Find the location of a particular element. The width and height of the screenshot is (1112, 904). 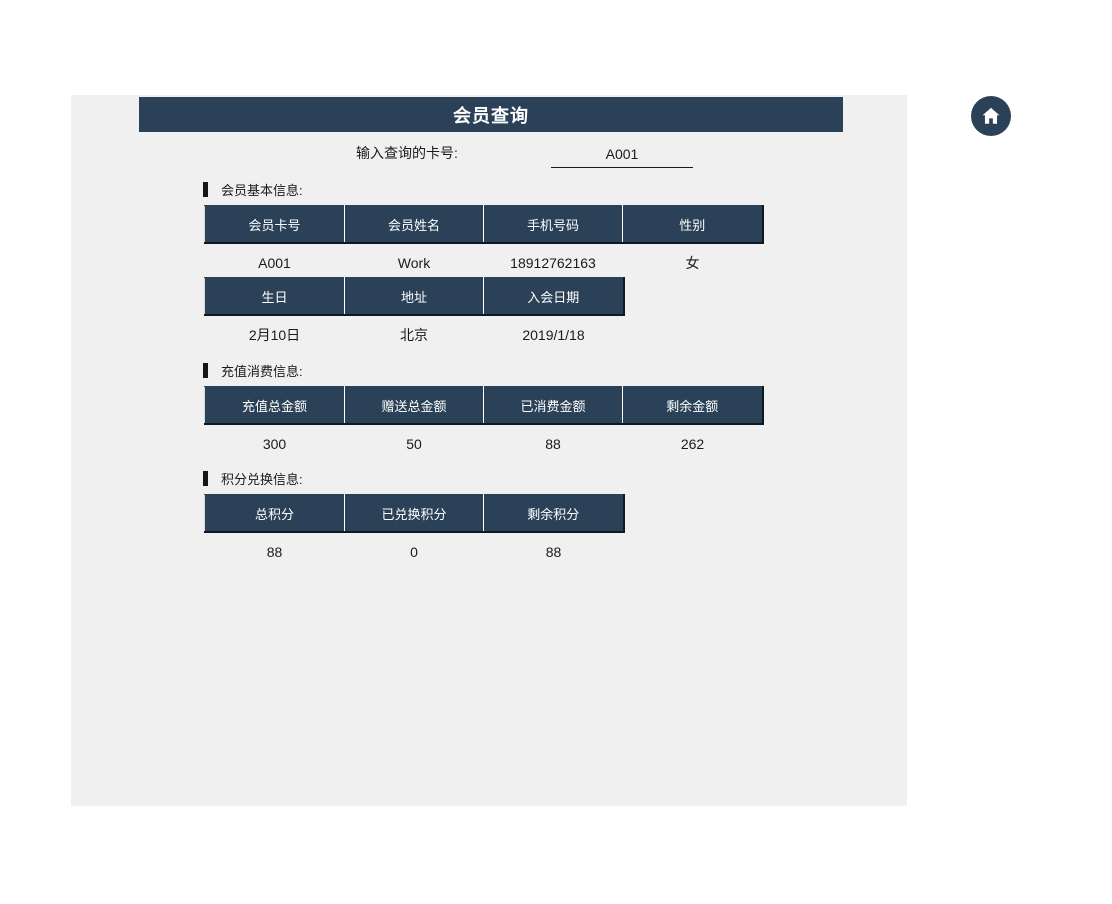

card-number-input is located at coordinates (622, 154).